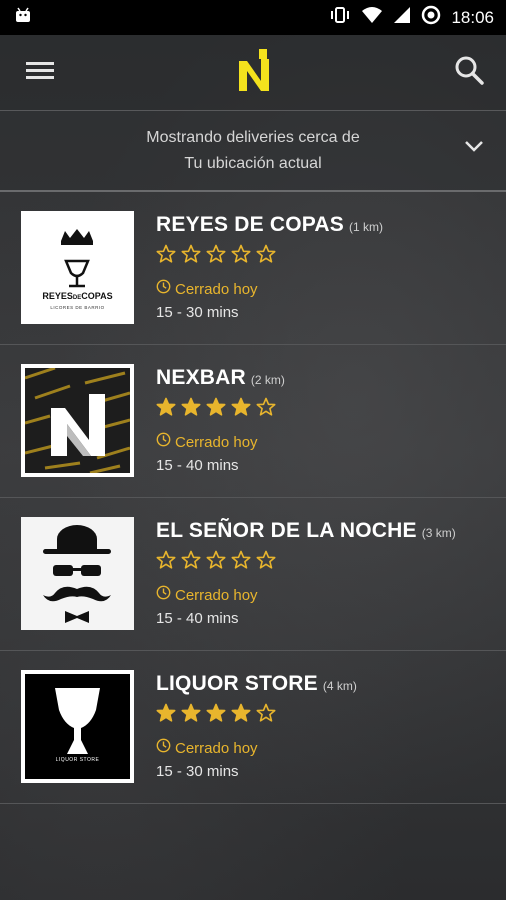 The image size is (506, 900). Describe the element at coordinates (402, 17) in the screenshot. I see `signal-icon` at that location.